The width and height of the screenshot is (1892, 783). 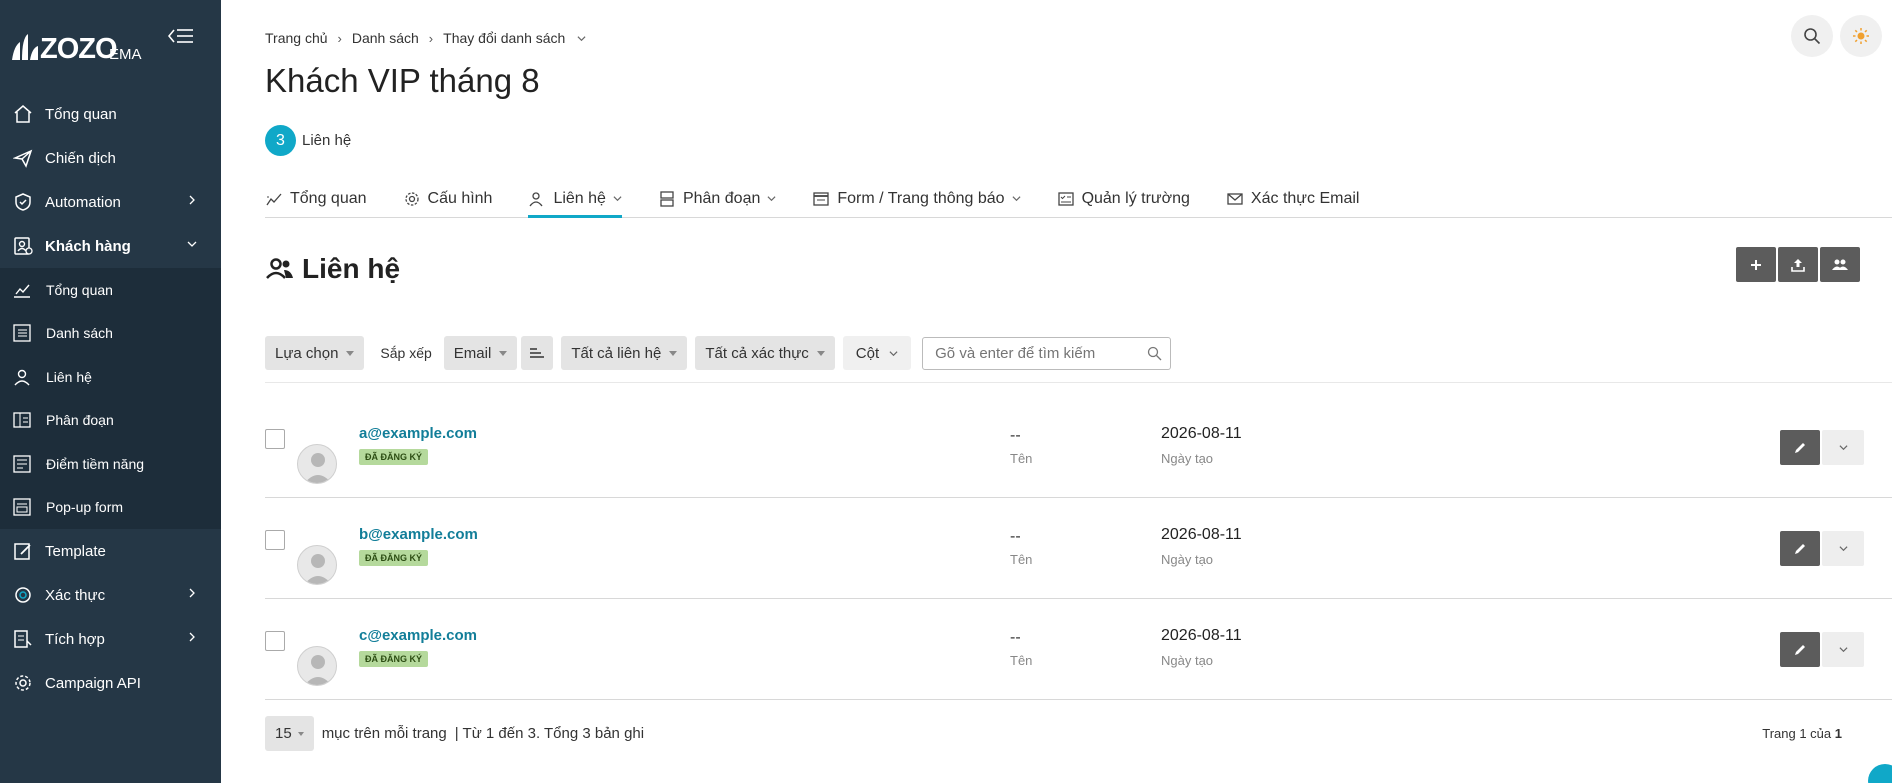 I want to click on search-button, so click(x=1812, y=36).